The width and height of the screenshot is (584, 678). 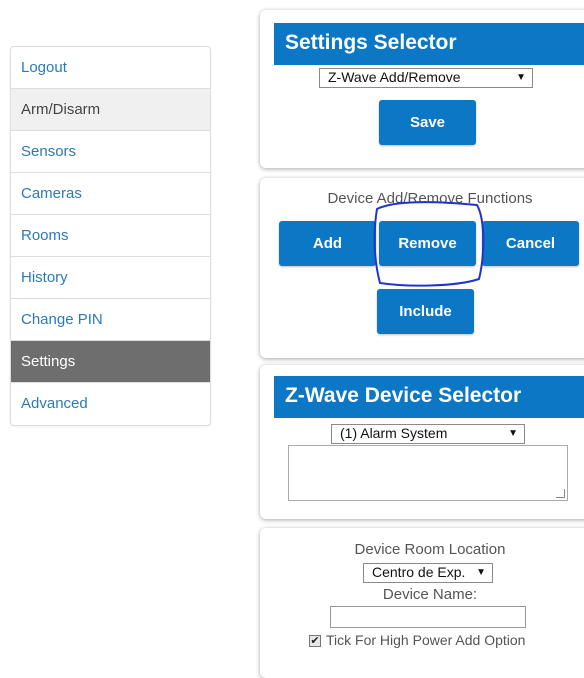 I want to click on checkmark-icon: ✔, so click(x=315, y=641).